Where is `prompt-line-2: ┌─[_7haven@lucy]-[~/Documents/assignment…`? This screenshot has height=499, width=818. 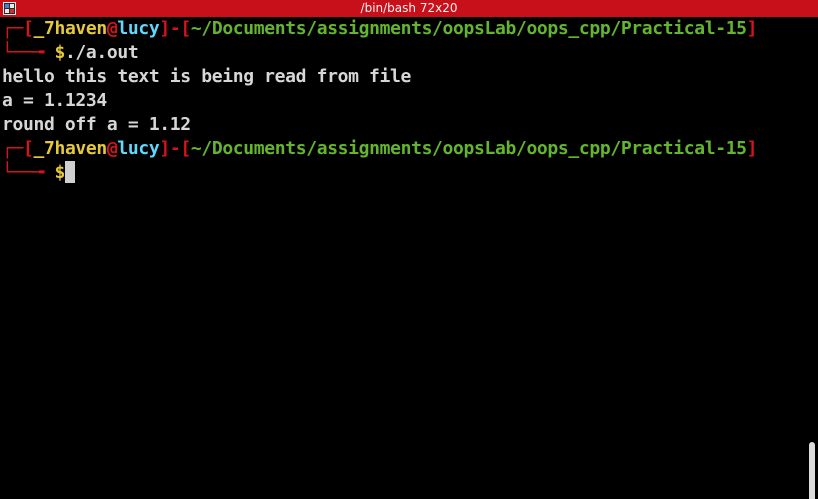 prompt-line-2: ┌─[_7haven@lucy]-[~/Documents/assignment… is located at coordinates (380, 149).